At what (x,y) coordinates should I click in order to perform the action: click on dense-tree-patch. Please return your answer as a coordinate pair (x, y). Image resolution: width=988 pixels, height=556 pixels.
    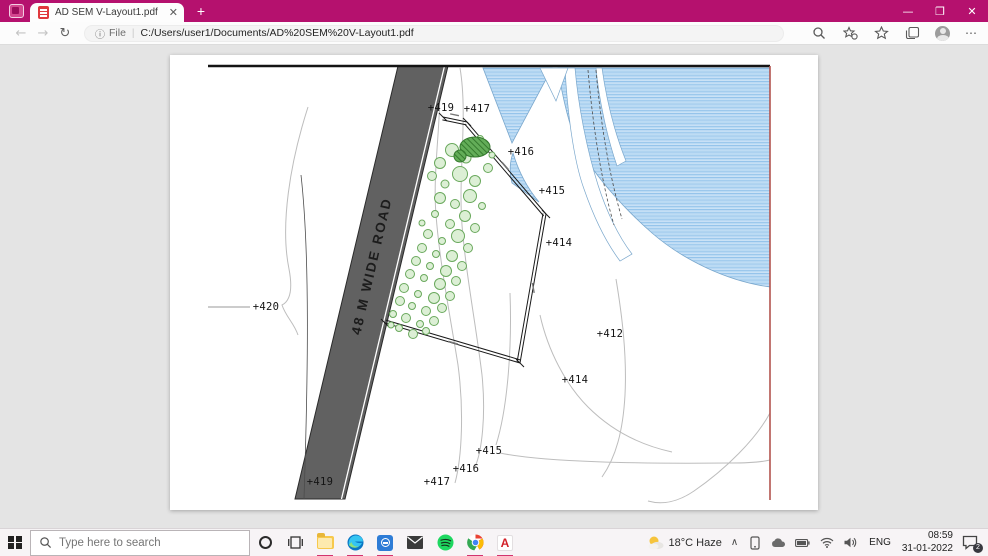
    Looking at the image, I should click on (472, 149).